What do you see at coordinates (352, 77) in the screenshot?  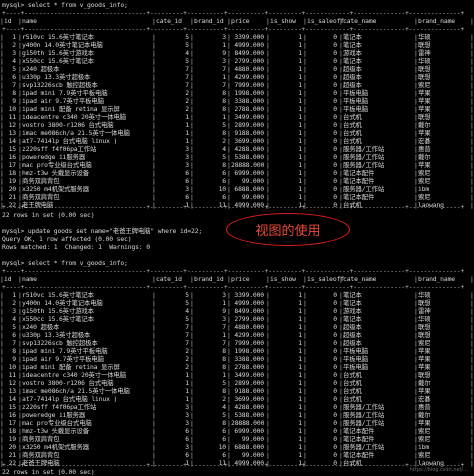 I see `table-cell: 超级本` at bounding box center [352, 77].